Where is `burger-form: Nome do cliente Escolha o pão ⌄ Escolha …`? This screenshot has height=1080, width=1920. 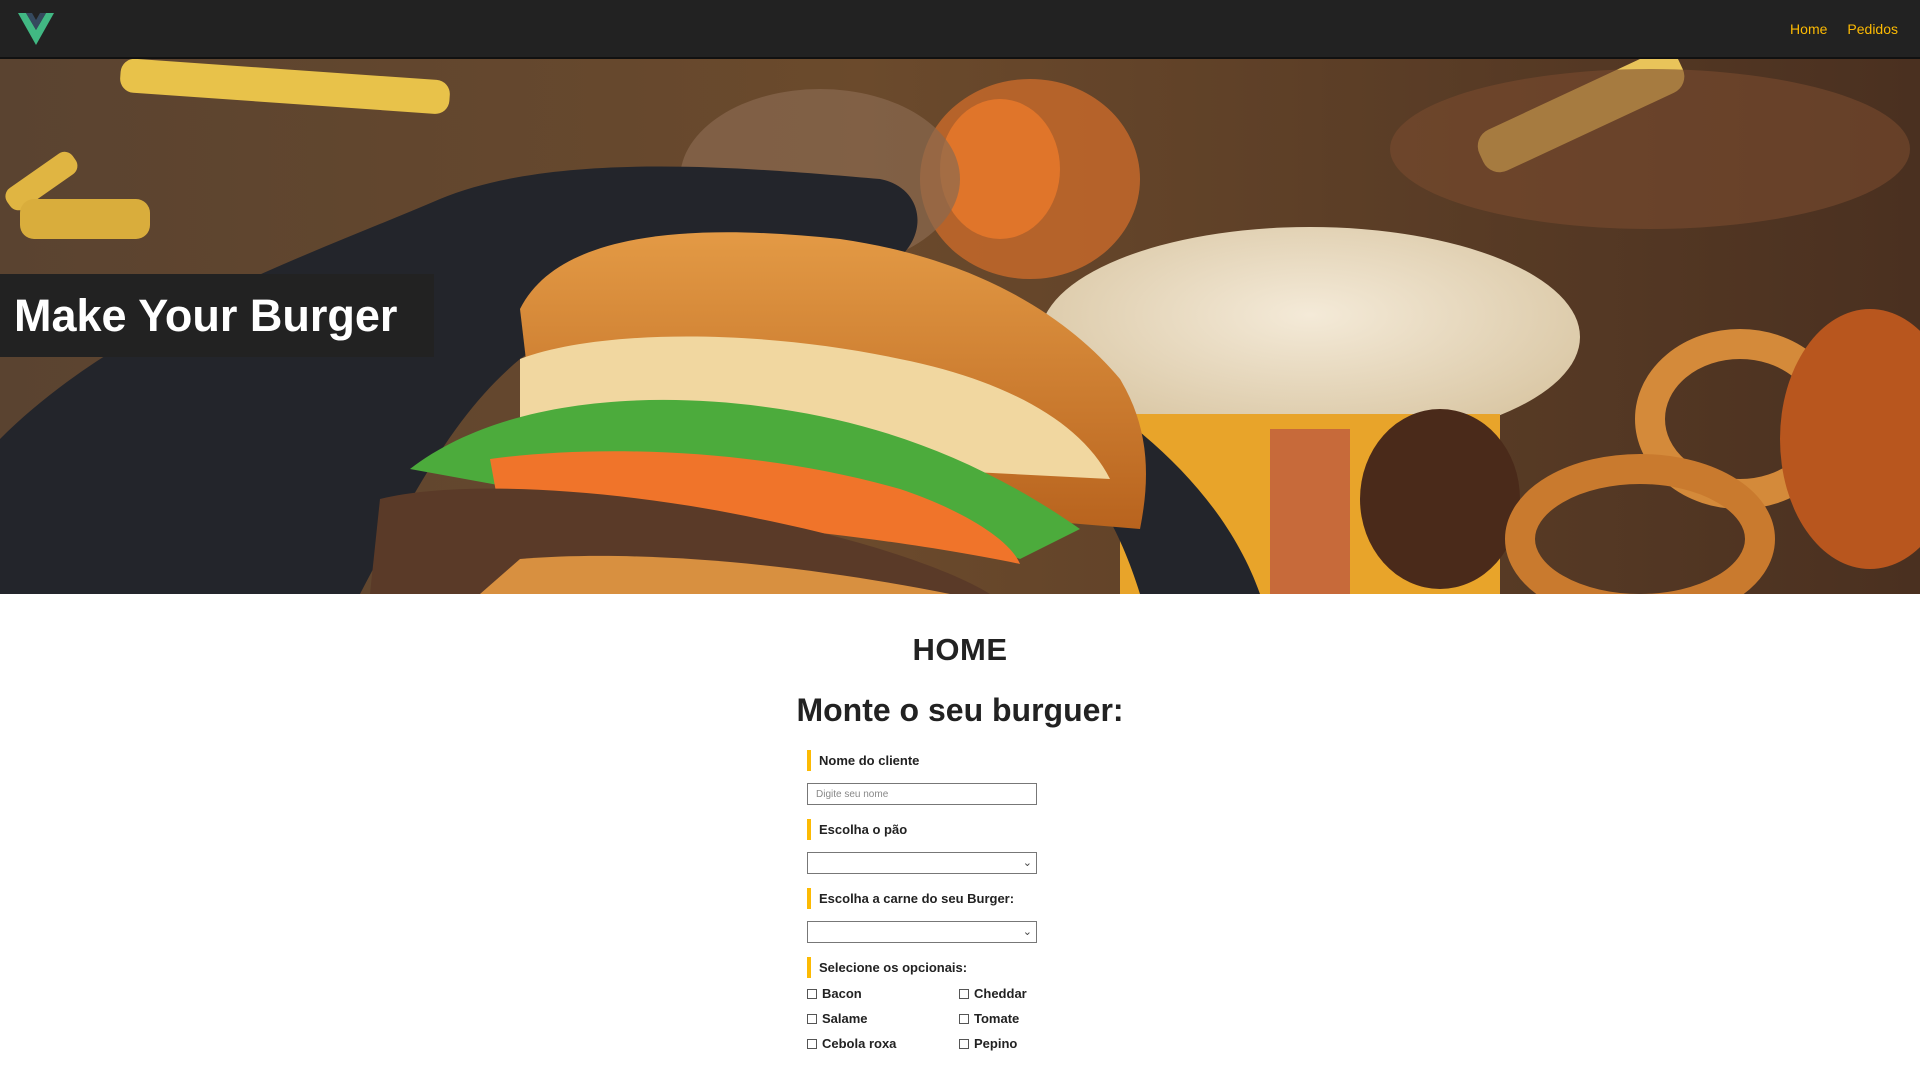 burger-form: Nome do cliente Escolha o pão ⌄ Escolha … is located at coordinates (957, 907).